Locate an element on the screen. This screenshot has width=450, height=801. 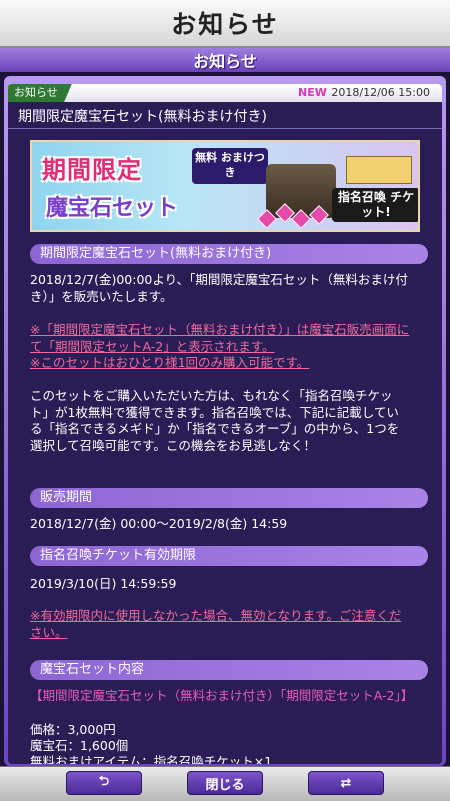
new-badge: NEW is located at coordinates (312, 92).